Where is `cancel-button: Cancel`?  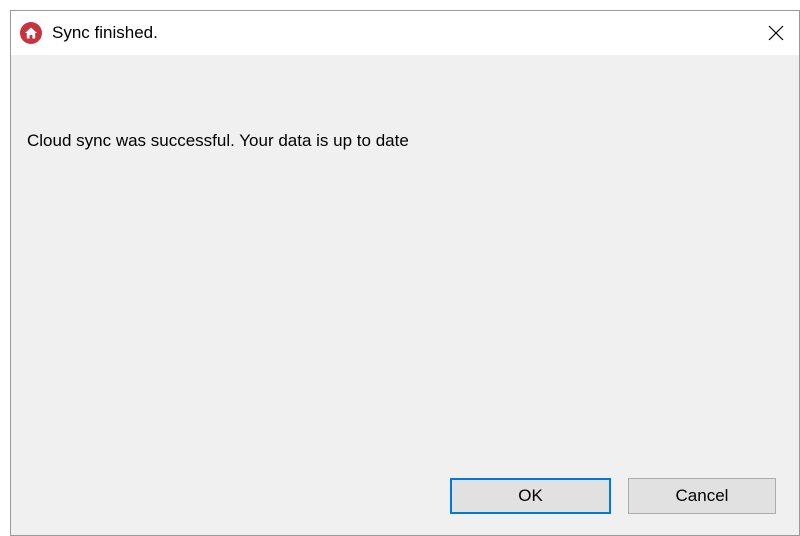 cancel-button: Cancel is located at coordinates (702, 496).